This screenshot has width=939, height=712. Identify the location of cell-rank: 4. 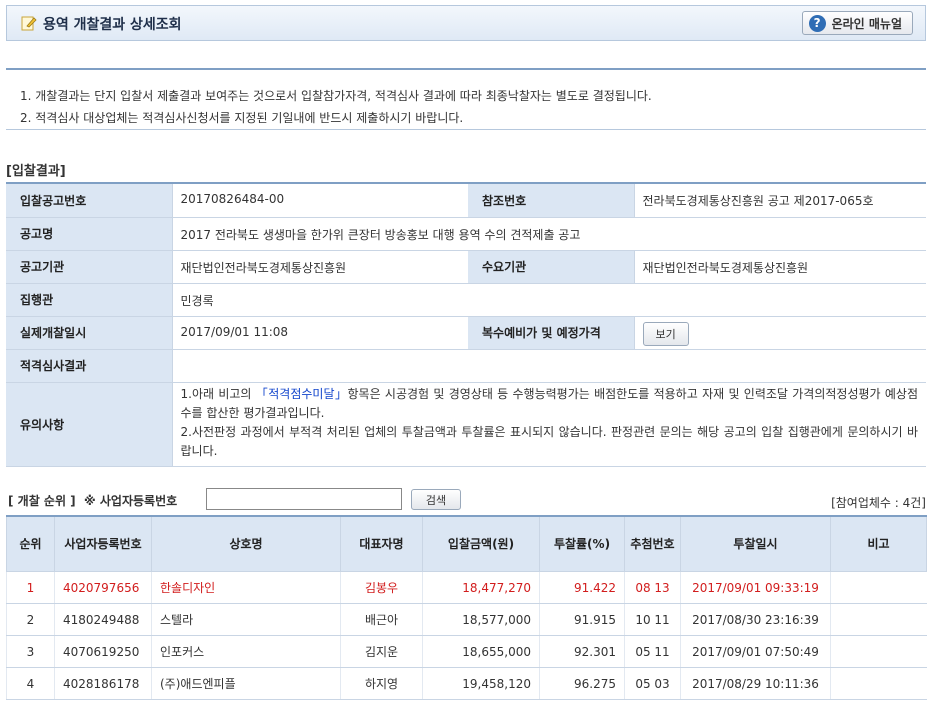
(30, 683).